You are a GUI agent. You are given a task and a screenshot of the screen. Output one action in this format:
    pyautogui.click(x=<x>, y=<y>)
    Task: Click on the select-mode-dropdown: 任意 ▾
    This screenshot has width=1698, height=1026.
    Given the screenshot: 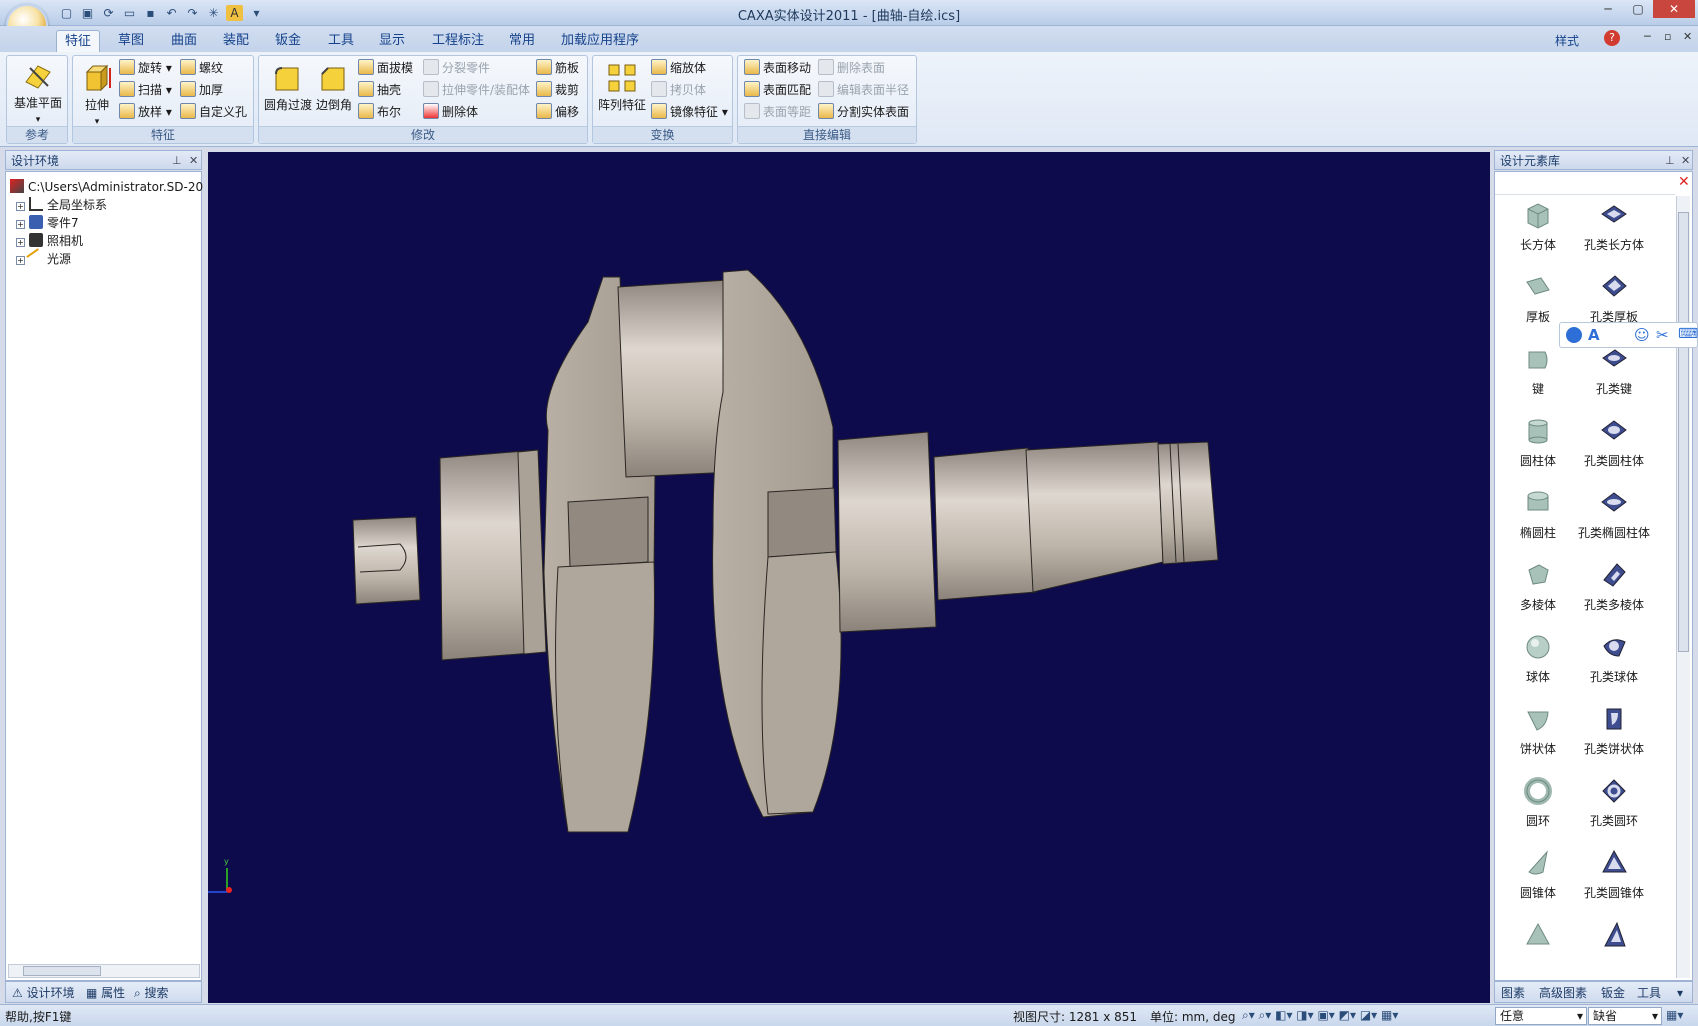 What is the action you would take?
    pyautogui.click(x=1541, y=1016)
    